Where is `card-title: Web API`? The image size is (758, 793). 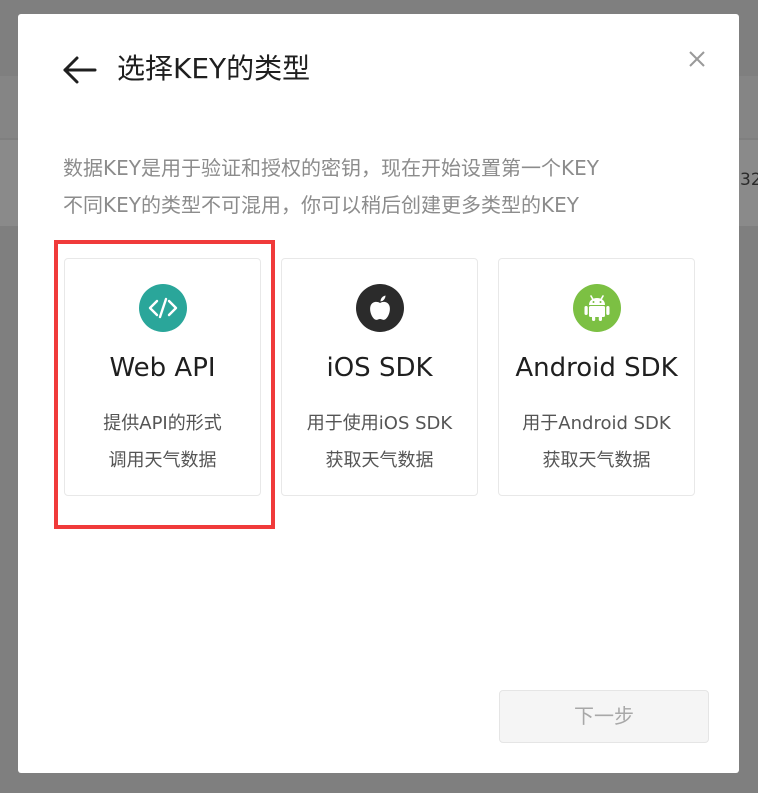 card-title: Web API is located at coordinates (162, 368).